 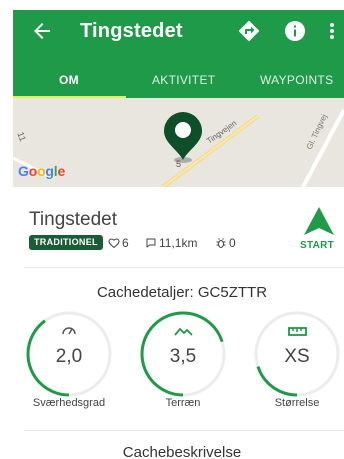 What do you see at coordinates (183, 80) in the screenshot?
I see `tab-aktivitet: AKTIVITET` at bounding box center [183, 80].